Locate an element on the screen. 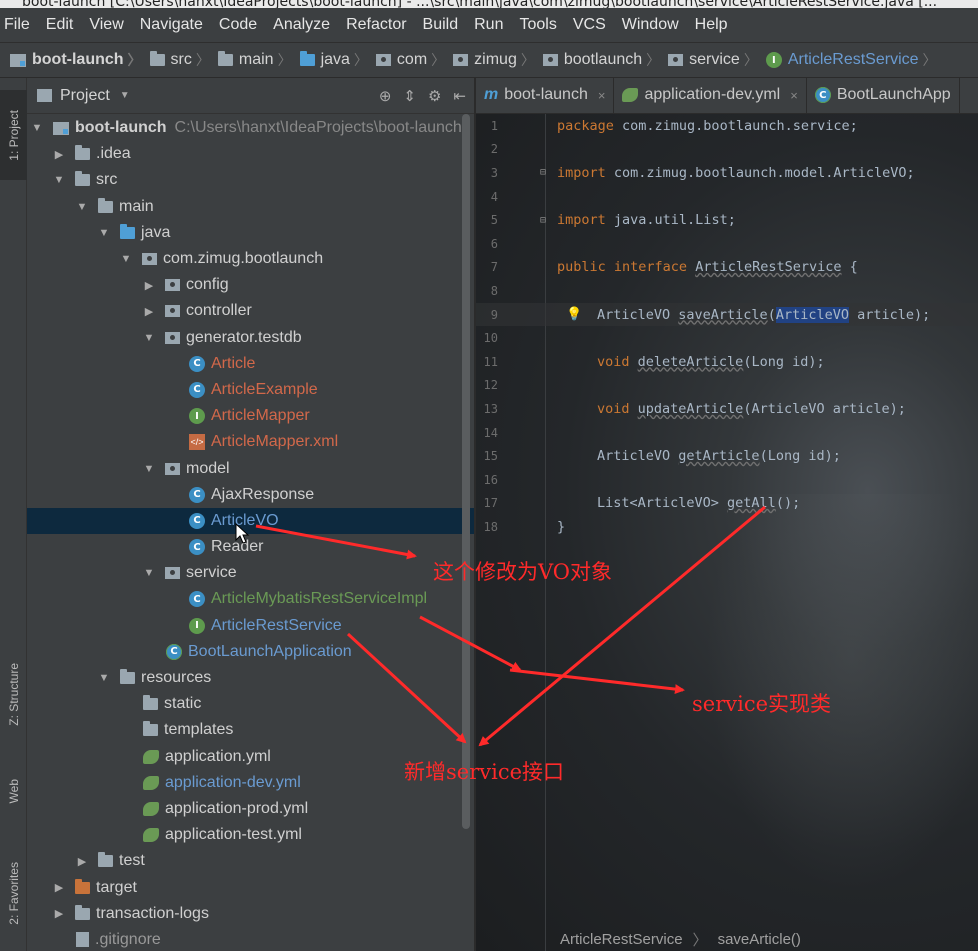 The width and height of the screenshot is (978, 951). breadcrumb-item-bootlaunch: bootlaunch 〉 is located at coordinates (605, 60).